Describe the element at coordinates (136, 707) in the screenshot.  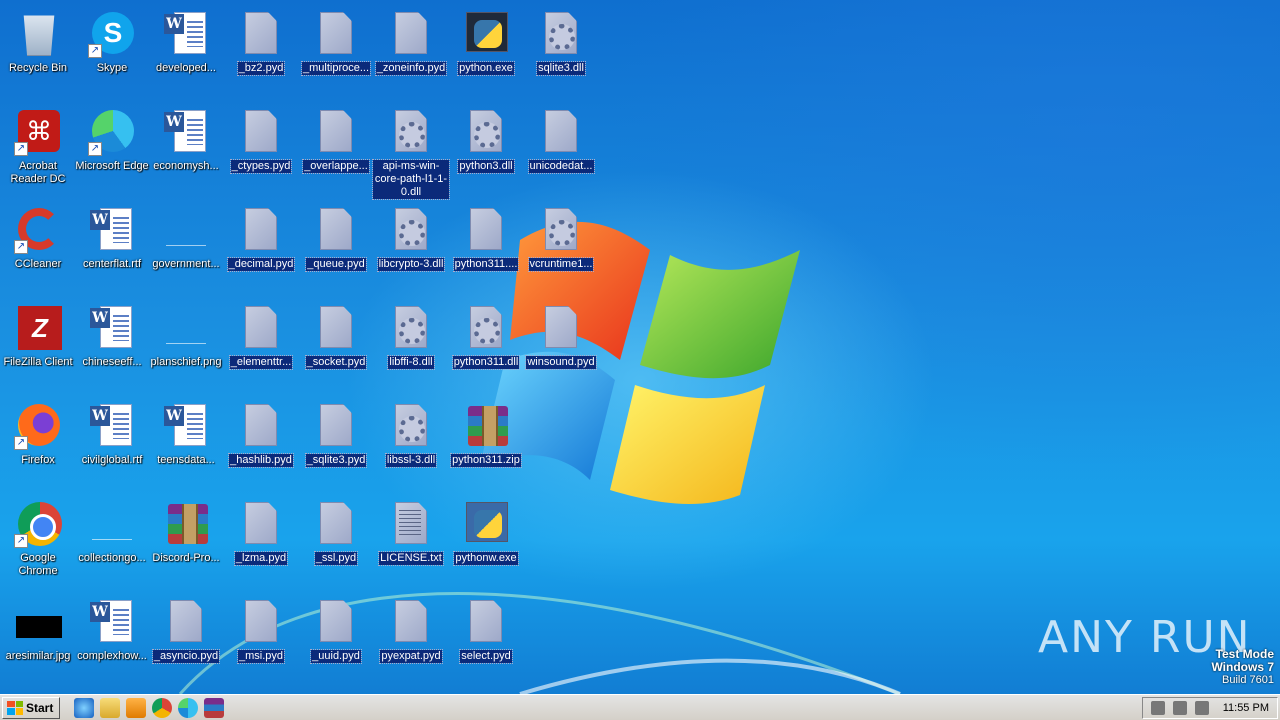
I see `media-player-icon` at that location.